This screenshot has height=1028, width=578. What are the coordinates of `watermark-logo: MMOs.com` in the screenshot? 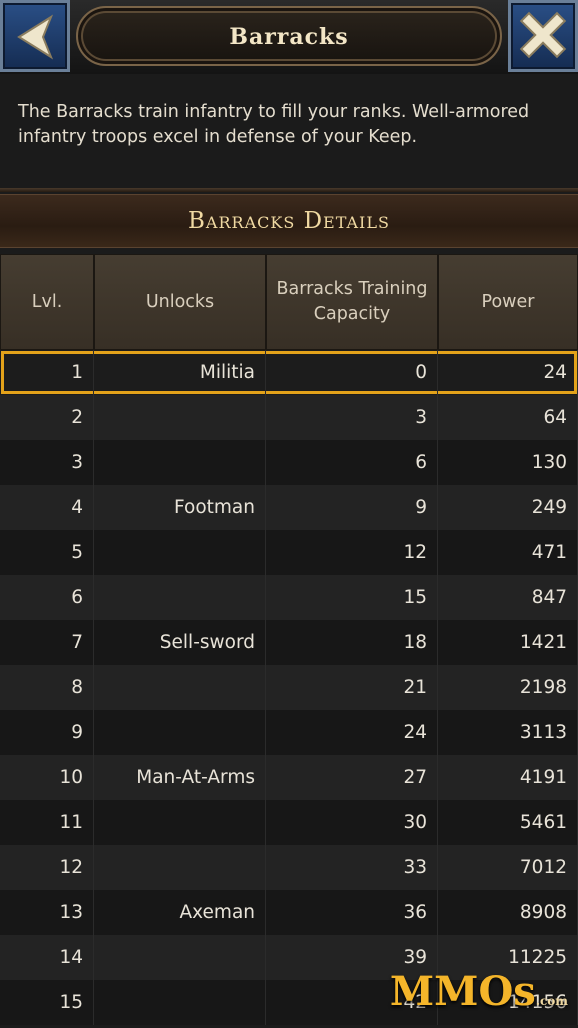 It's located at (479, 991).